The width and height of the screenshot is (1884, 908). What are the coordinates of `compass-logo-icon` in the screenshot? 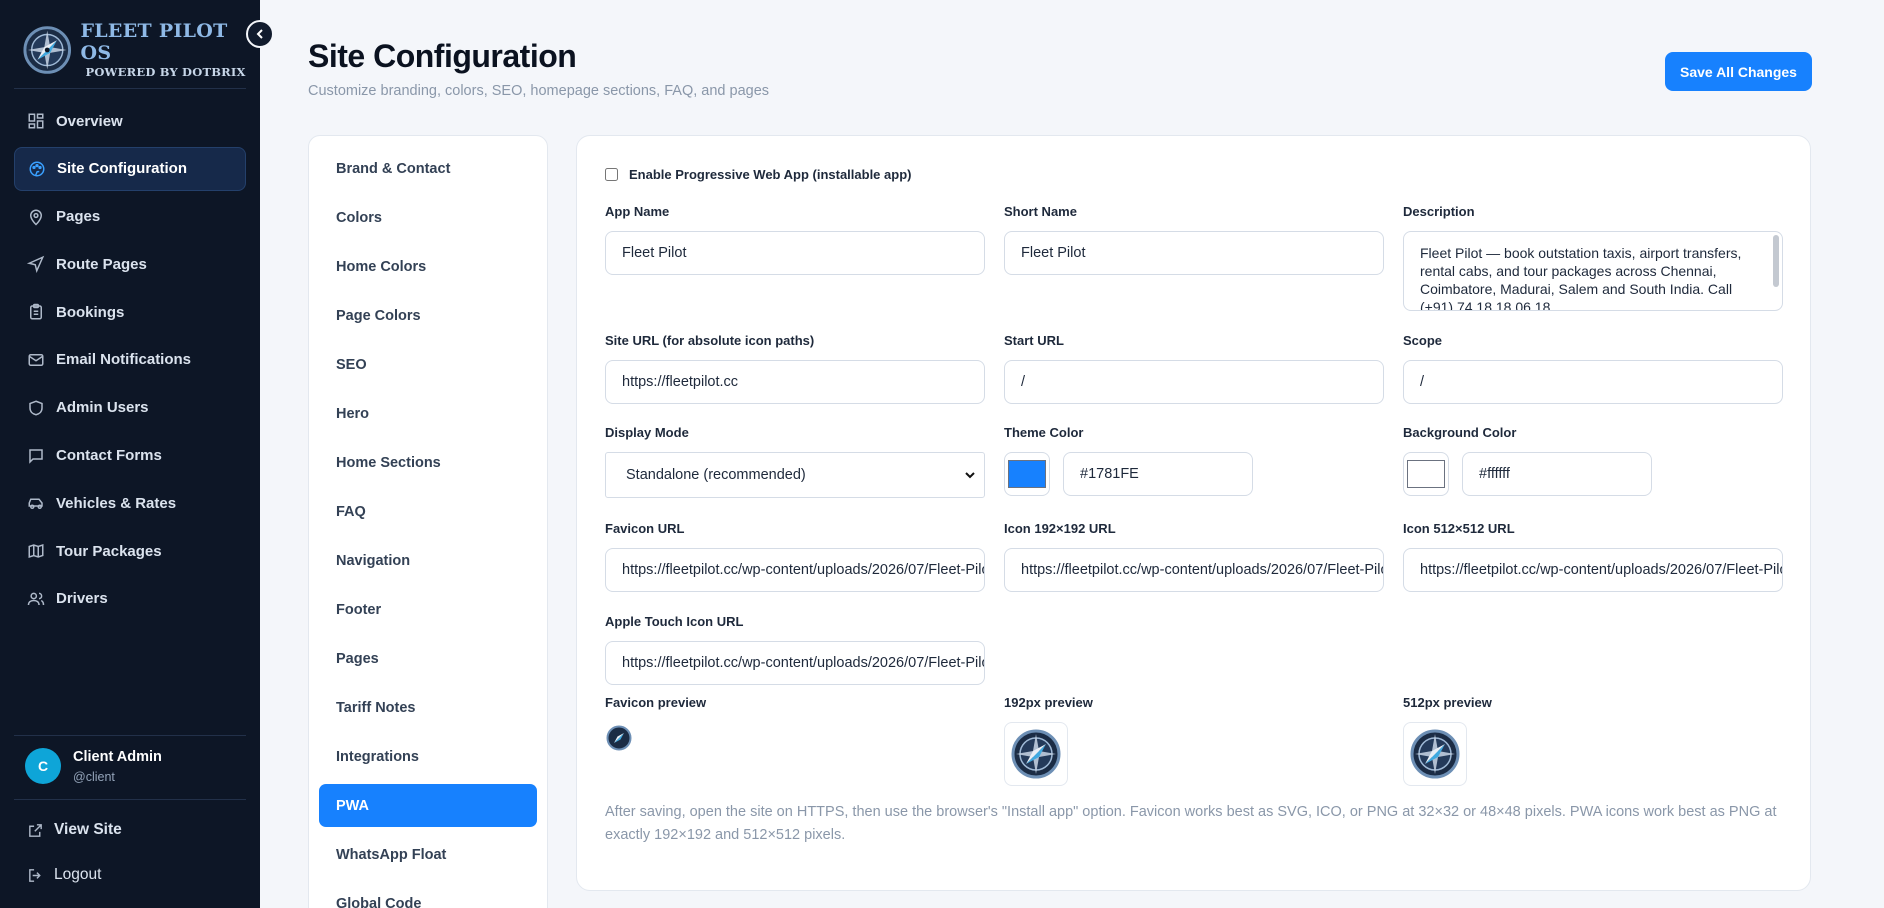 It's located at (47, 49).